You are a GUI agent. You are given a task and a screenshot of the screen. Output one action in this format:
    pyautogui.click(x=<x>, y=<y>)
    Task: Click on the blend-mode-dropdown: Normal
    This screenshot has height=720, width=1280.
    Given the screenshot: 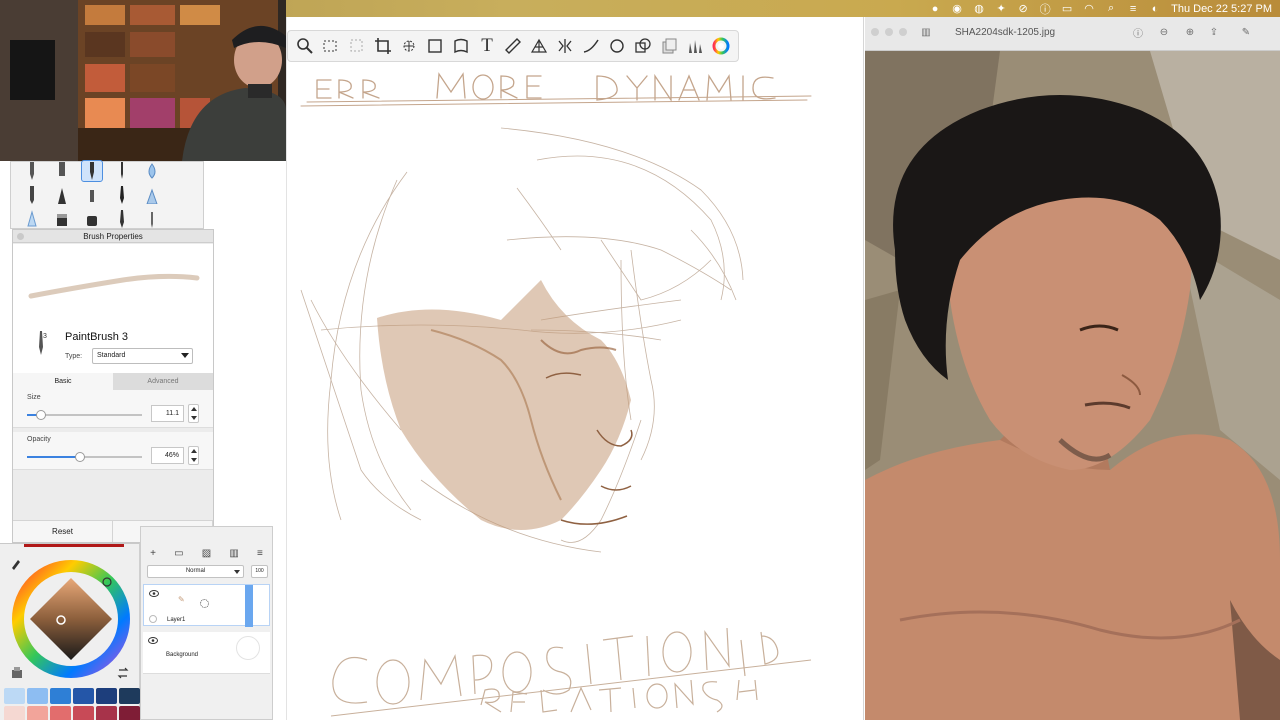 What is the action you would take?
    pyautogui.click(x=195, y=571)
    